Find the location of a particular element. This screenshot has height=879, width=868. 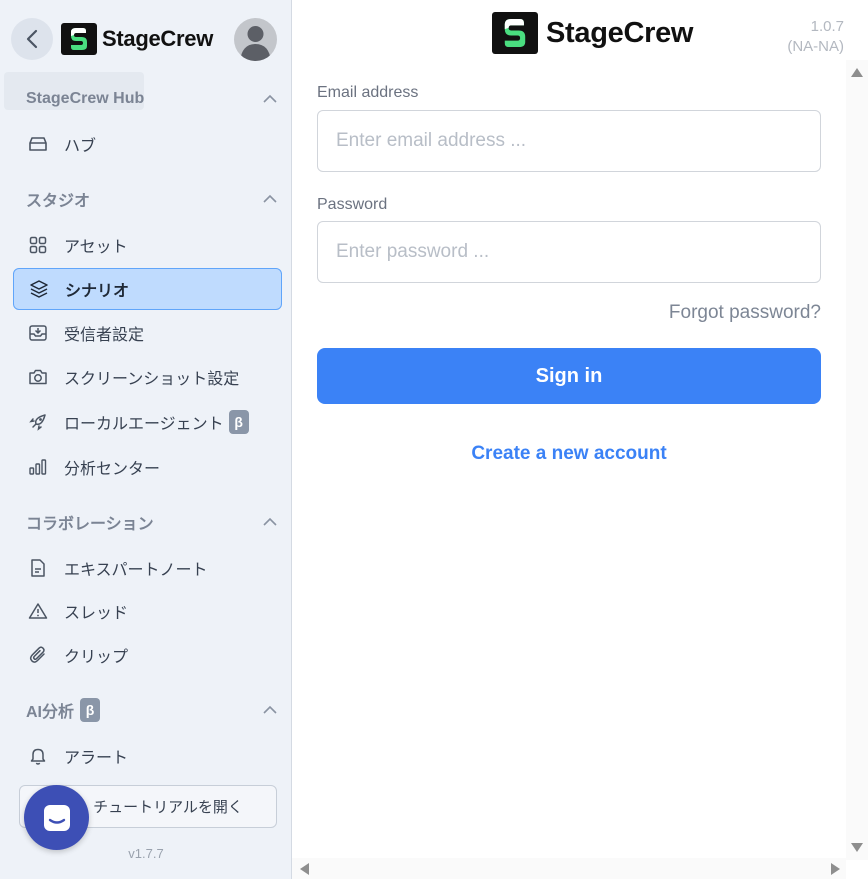

email-field is located at coordinates (569, 141).